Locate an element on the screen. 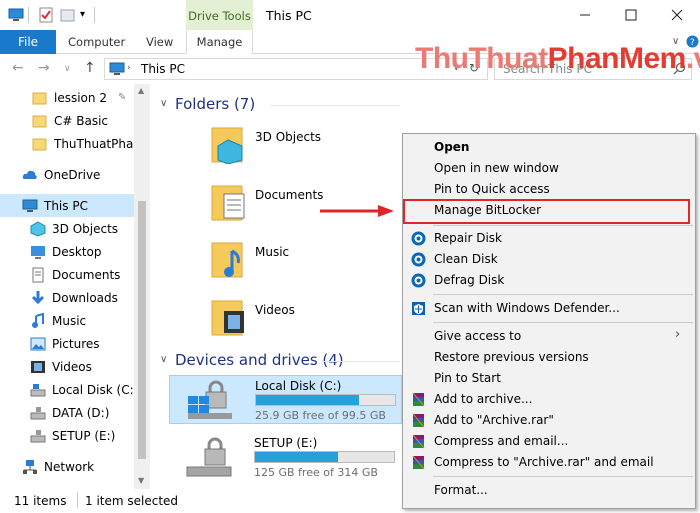 The width and height of the screenshot is (700, 513). menu-item-repair-disk: Repair Disk is located at coordinates (549, 238).